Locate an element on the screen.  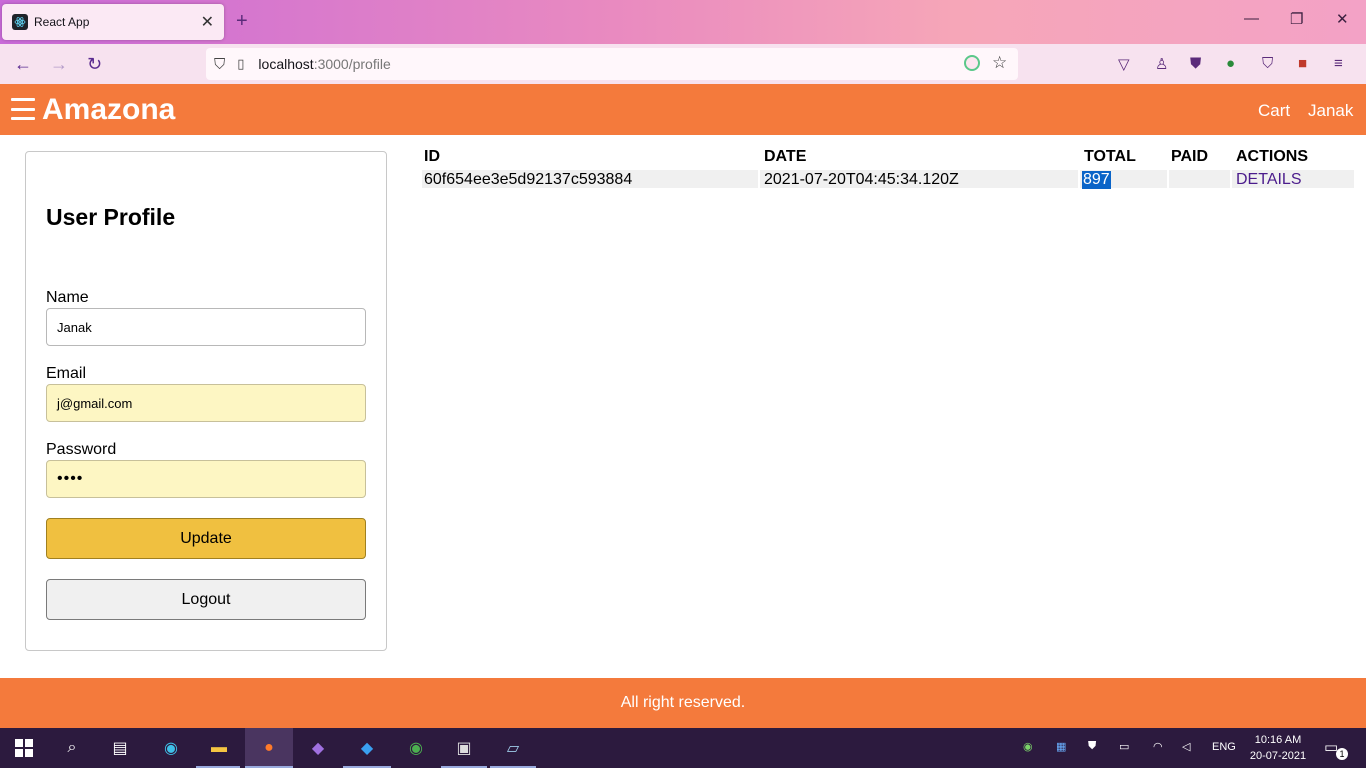
brand-logo-link: Amazona is located at coordinates (108, 110).